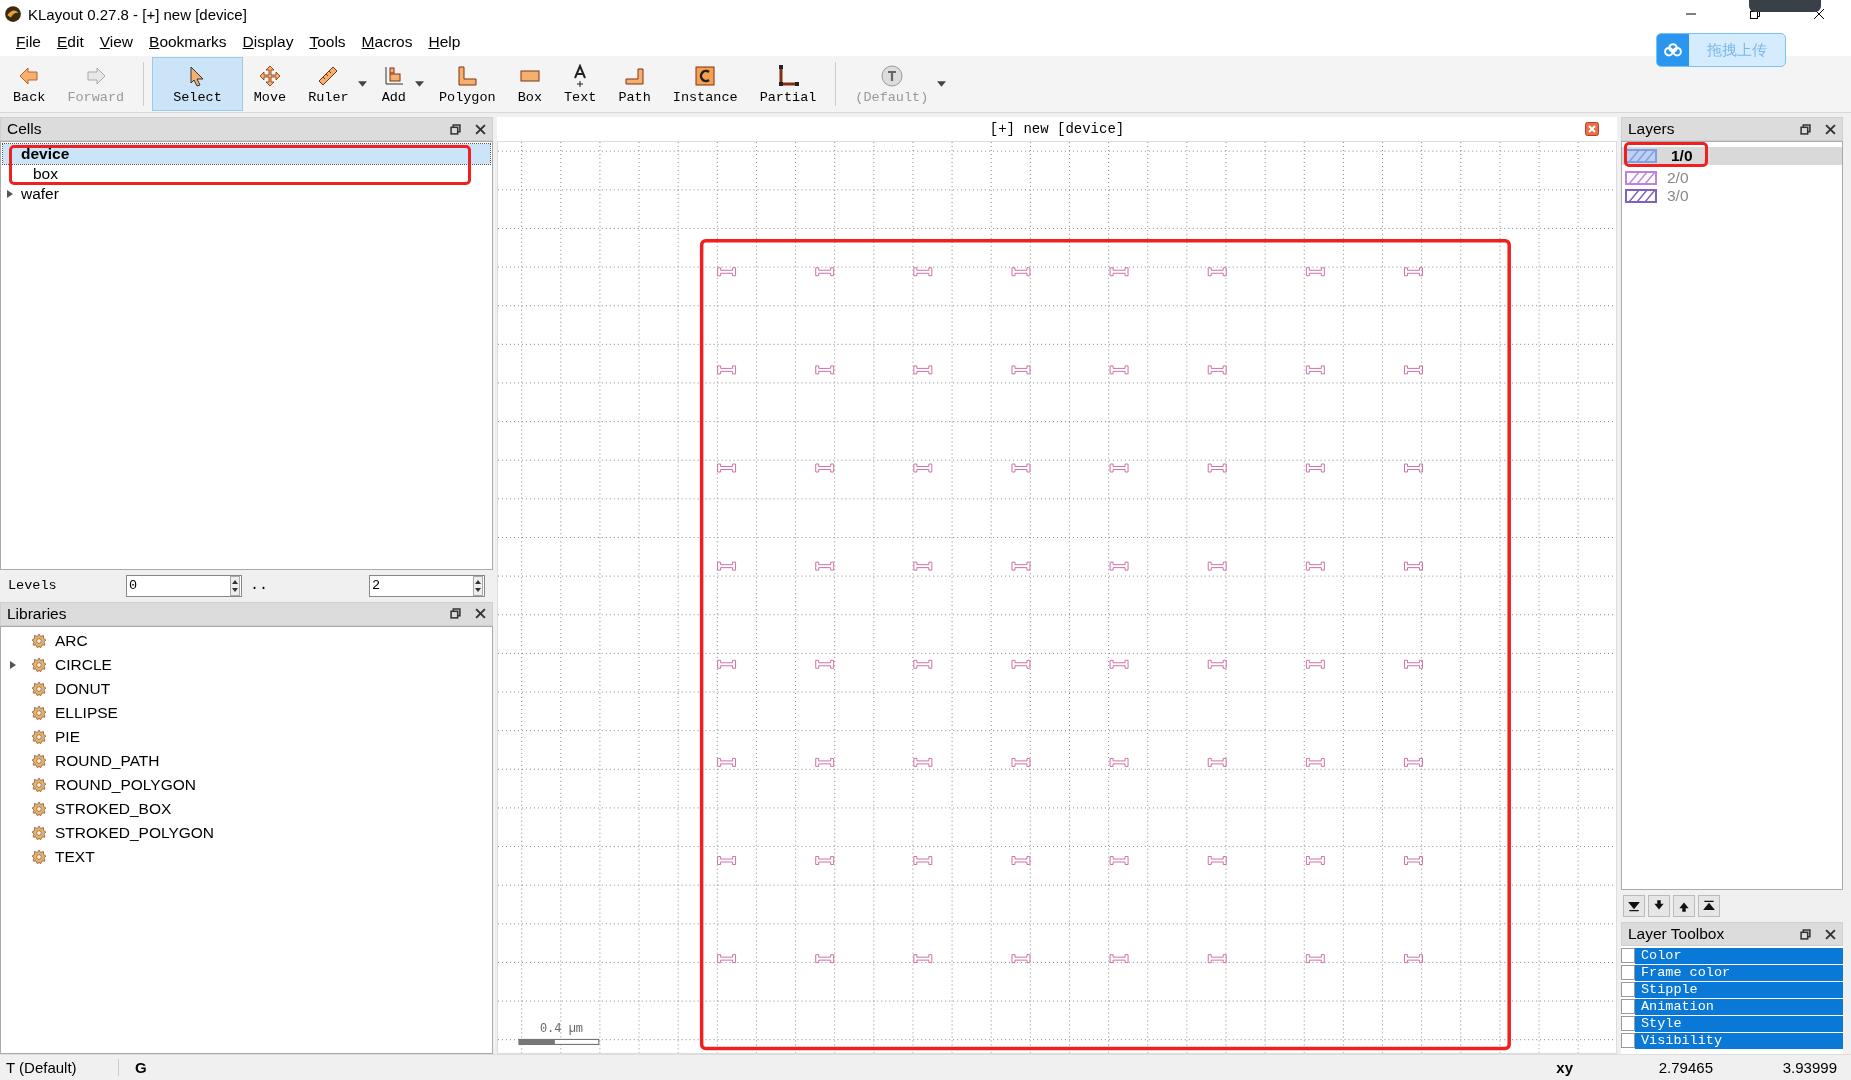 The height and width of the screenshot is (1080, 1851). I want to click on text-tool-button: Text, so click(580, 84).